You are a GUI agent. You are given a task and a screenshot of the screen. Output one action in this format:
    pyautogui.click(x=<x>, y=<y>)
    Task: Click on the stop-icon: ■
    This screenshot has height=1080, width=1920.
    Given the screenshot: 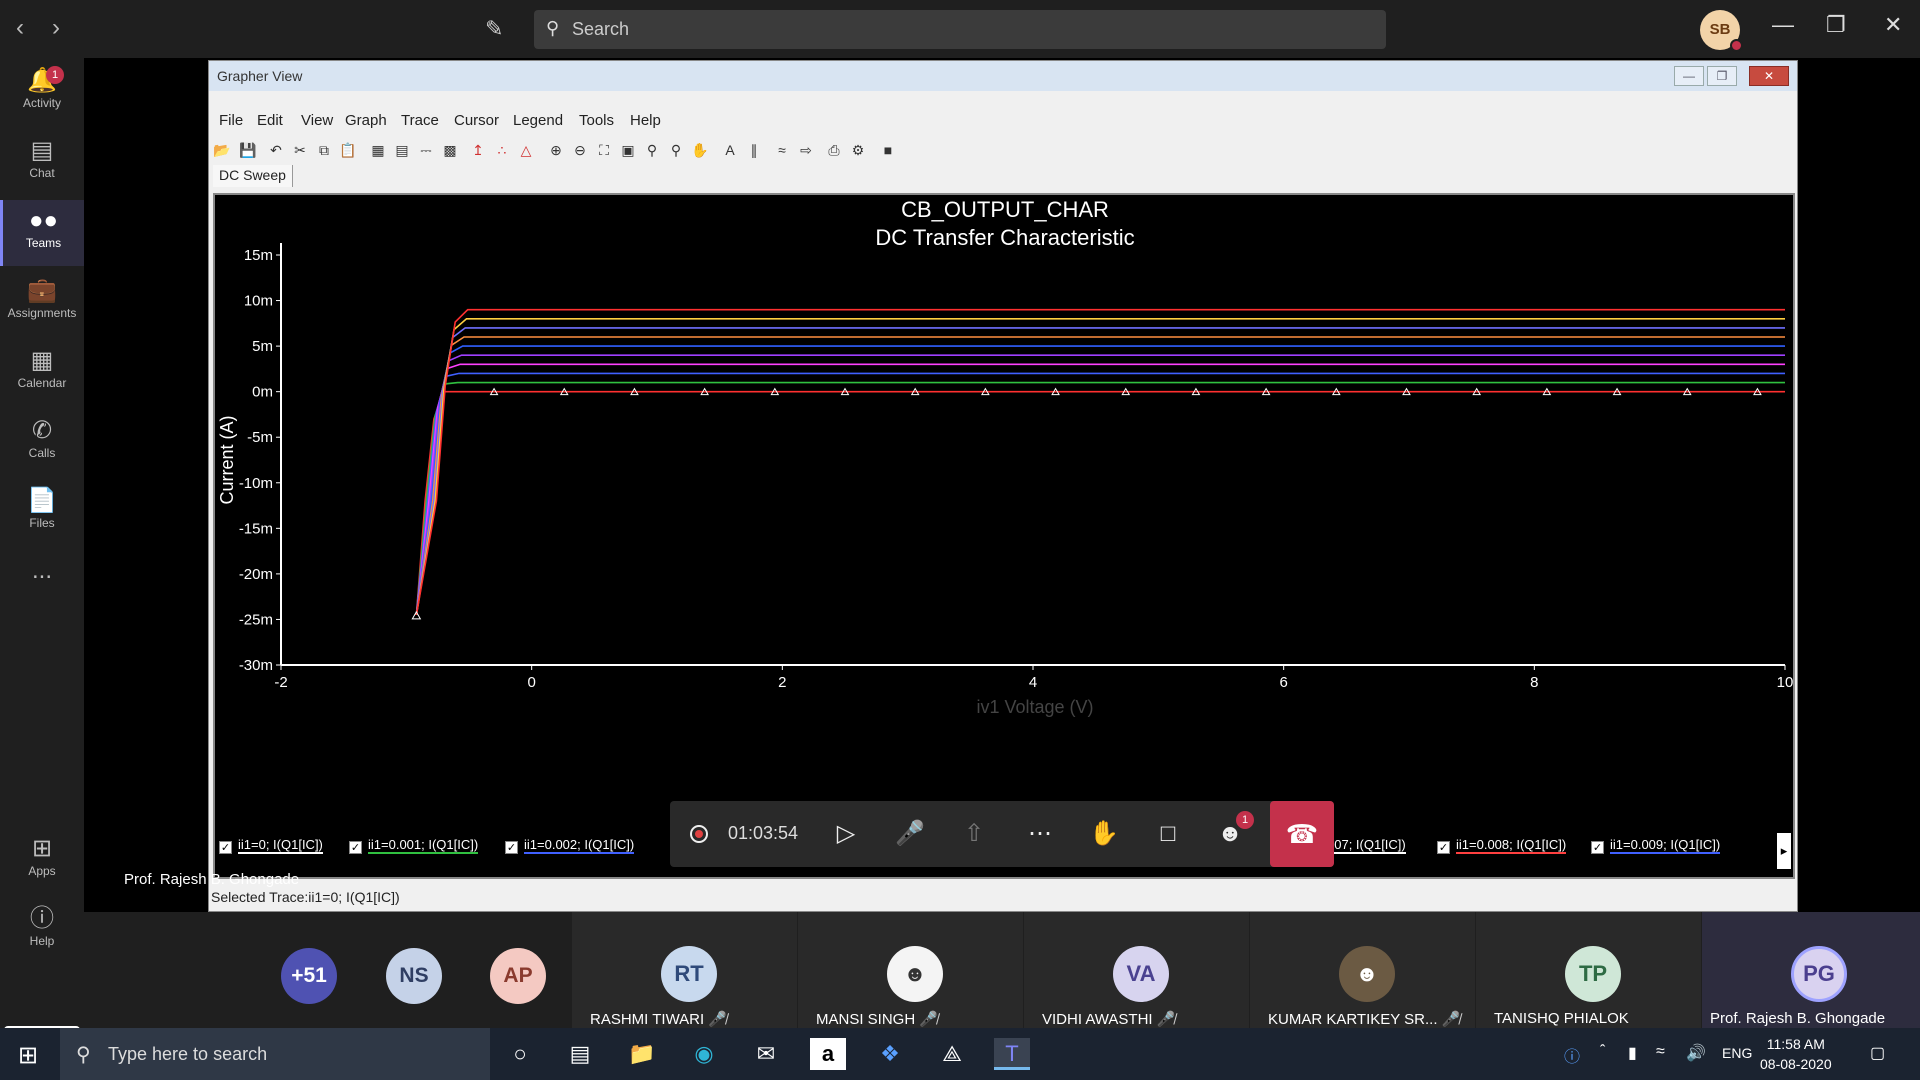 What is the action you would take?
    pyautogui.click(x=888, y=150)
    